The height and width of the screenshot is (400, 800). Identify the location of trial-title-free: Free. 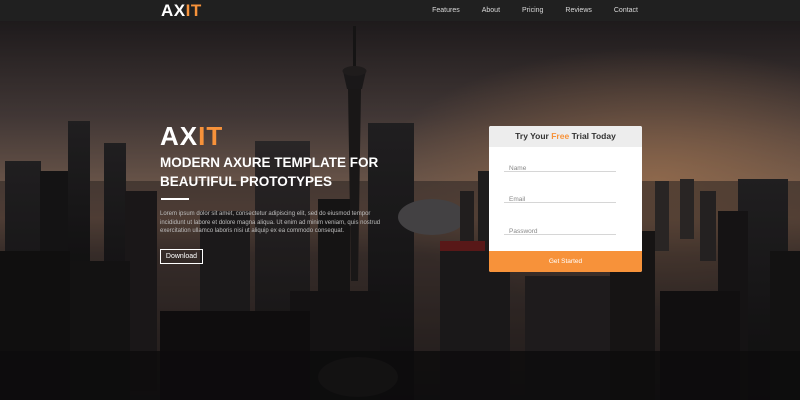
(560, 136).